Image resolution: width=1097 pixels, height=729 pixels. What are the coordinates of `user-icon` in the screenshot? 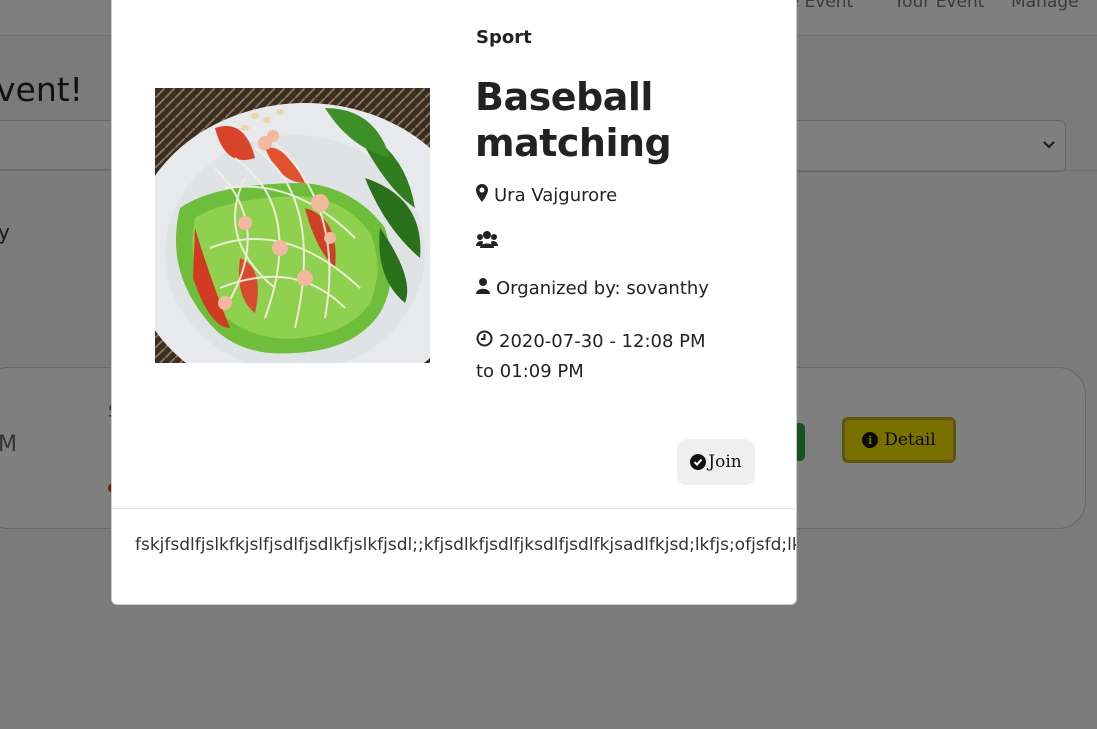 It's located at (483, 288).